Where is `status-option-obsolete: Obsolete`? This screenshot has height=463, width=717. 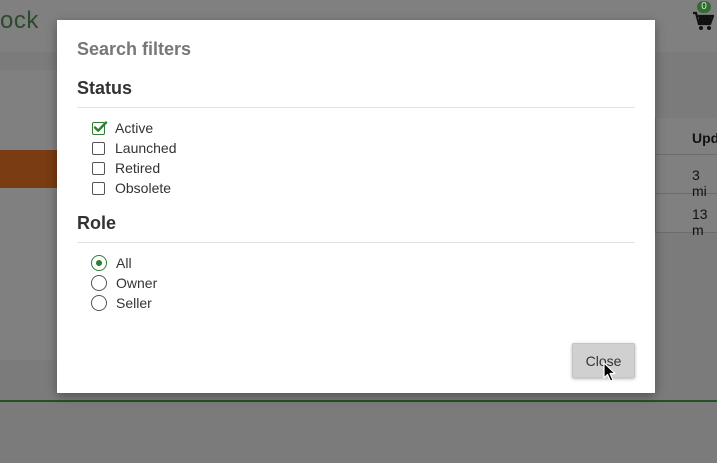
status-option-obsolete: Obsolete is located at coordinates (131, 188).